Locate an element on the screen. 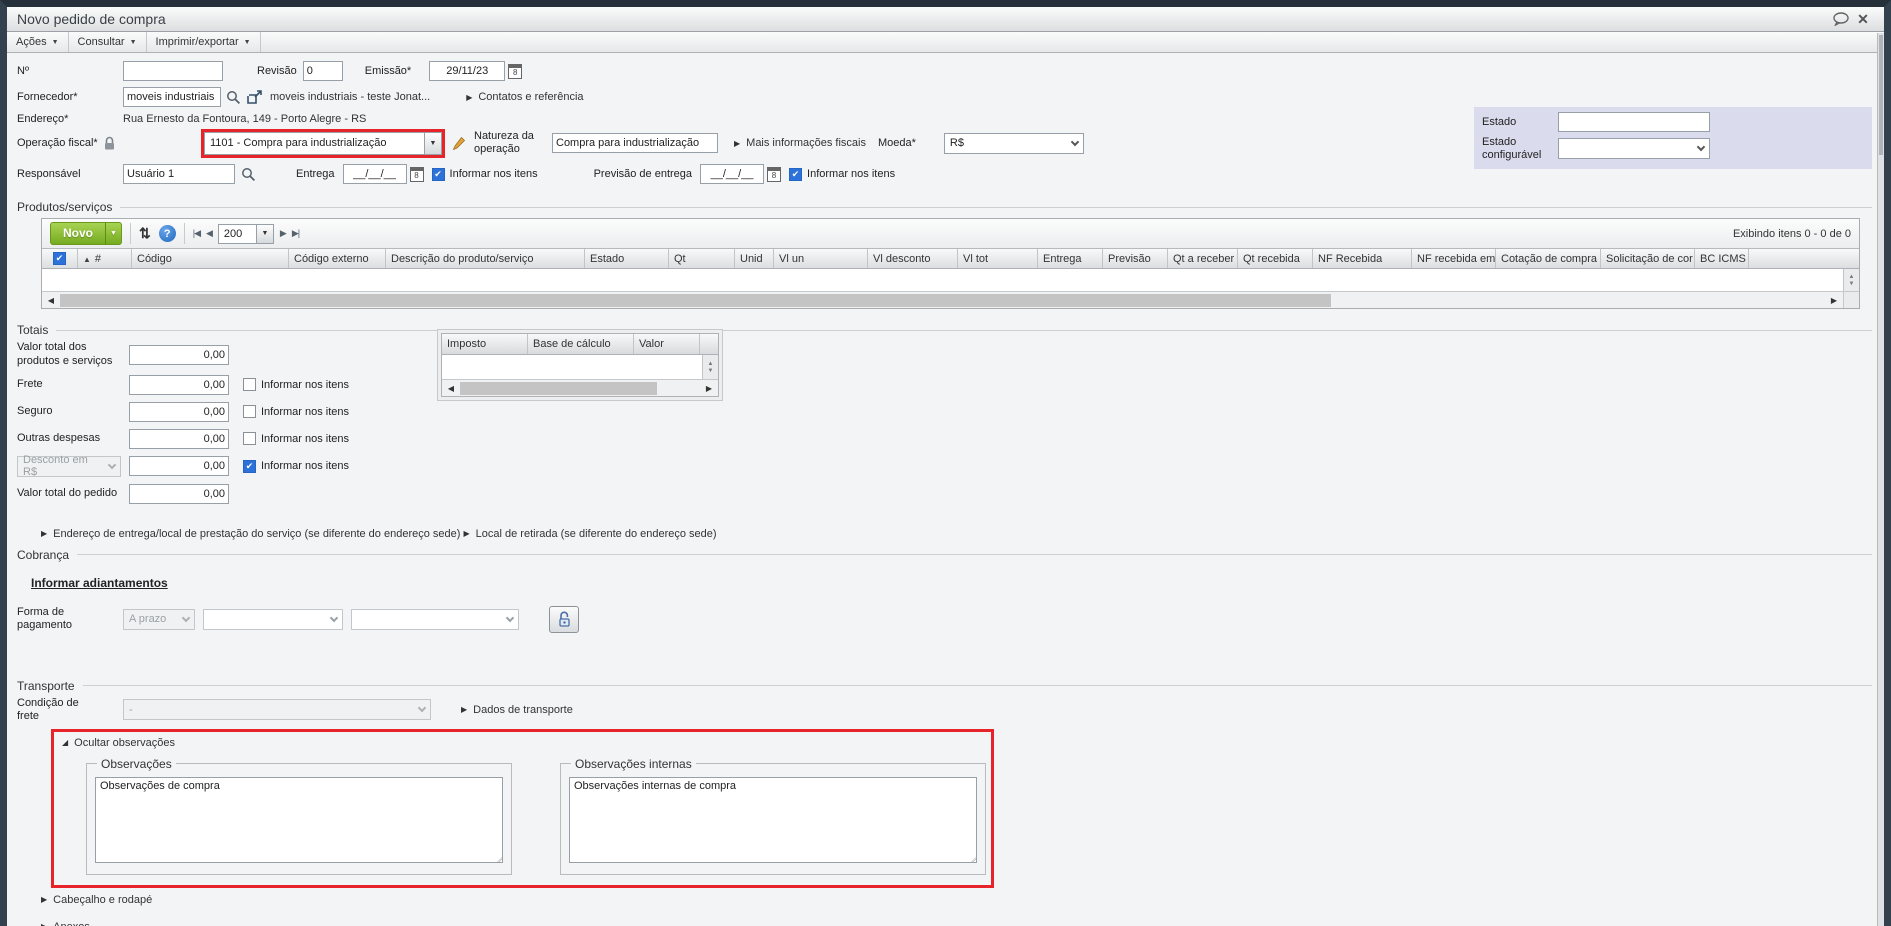 The height and width of the screenshot is (926, 1891). column-header-bc-icms: BC ICMS is located at coordinates (1722, 259).